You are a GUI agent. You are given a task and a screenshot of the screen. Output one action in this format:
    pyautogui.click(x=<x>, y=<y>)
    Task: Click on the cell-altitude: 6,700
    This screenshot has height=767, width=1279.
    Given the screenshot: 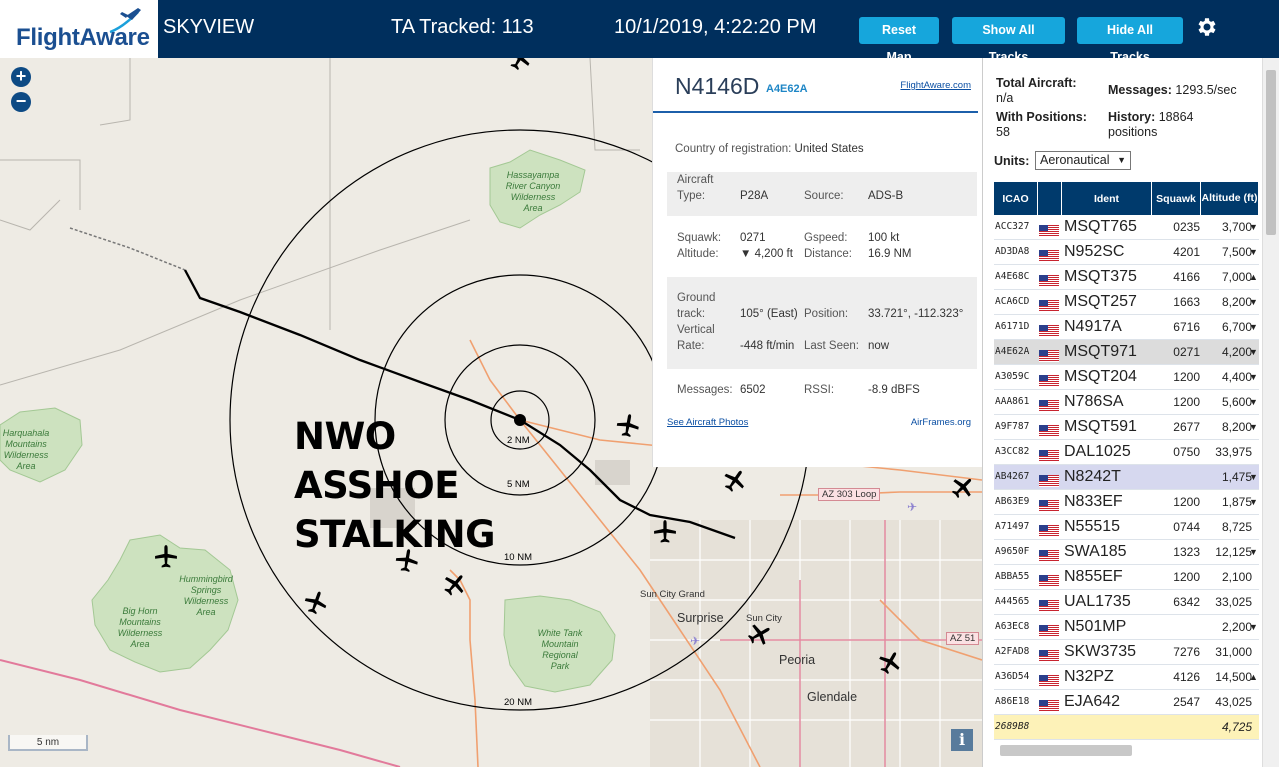 What is the action you would take?
    pyautogui.click(x=1236, y=327)
    